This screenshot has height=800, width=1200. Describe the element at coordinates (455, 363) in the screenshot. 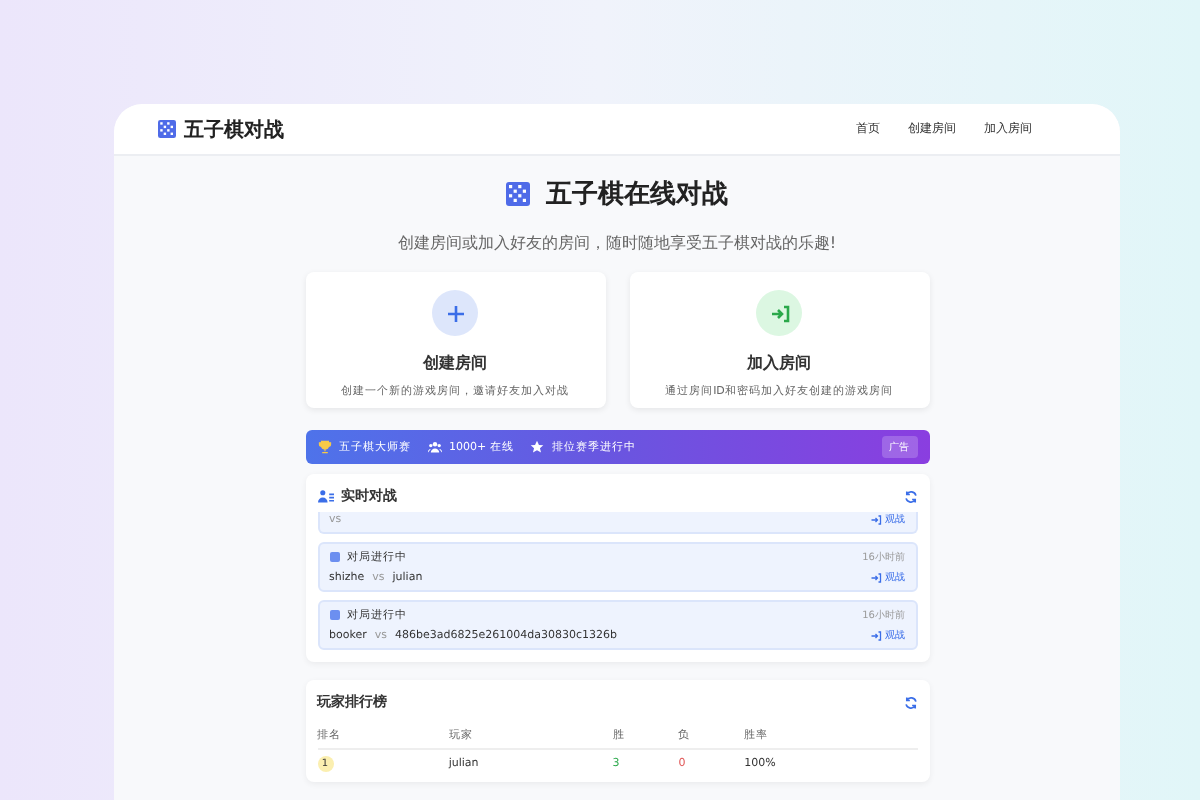

I see `card-title: 创建房间` at that location.